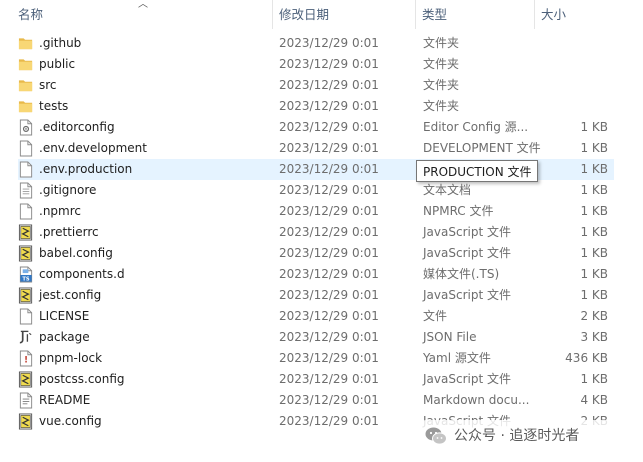  What do you see at coordinates (68, 190) in the screenshot?
I see `file-name: .gitignore` at bounding box center [68, 190].